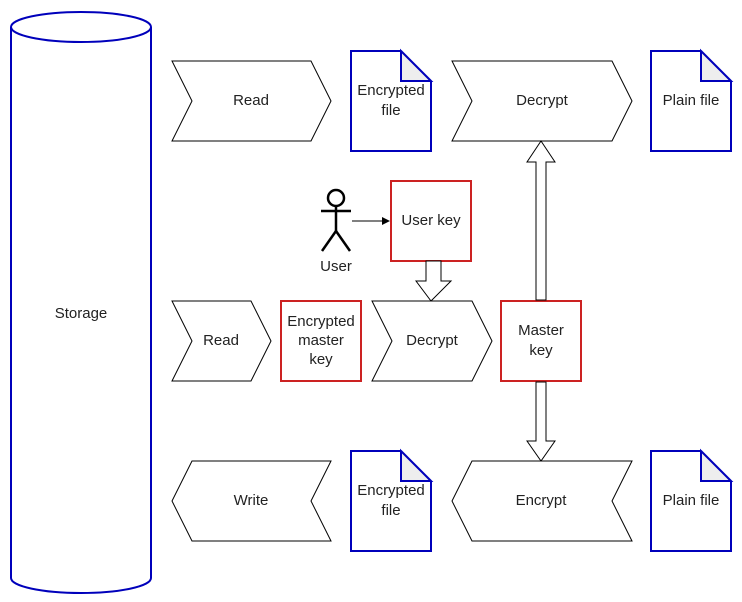  What do you see at coordinates (541, 350) in the screenshot?
I see `master-key-label: key` at bounding box center [541, 350].